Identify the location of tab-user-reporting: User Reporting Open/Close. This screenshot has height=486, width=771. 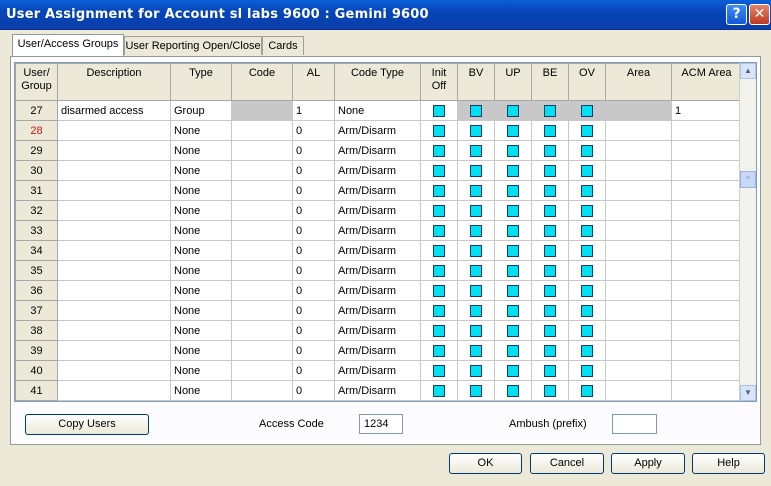
(193, 45).